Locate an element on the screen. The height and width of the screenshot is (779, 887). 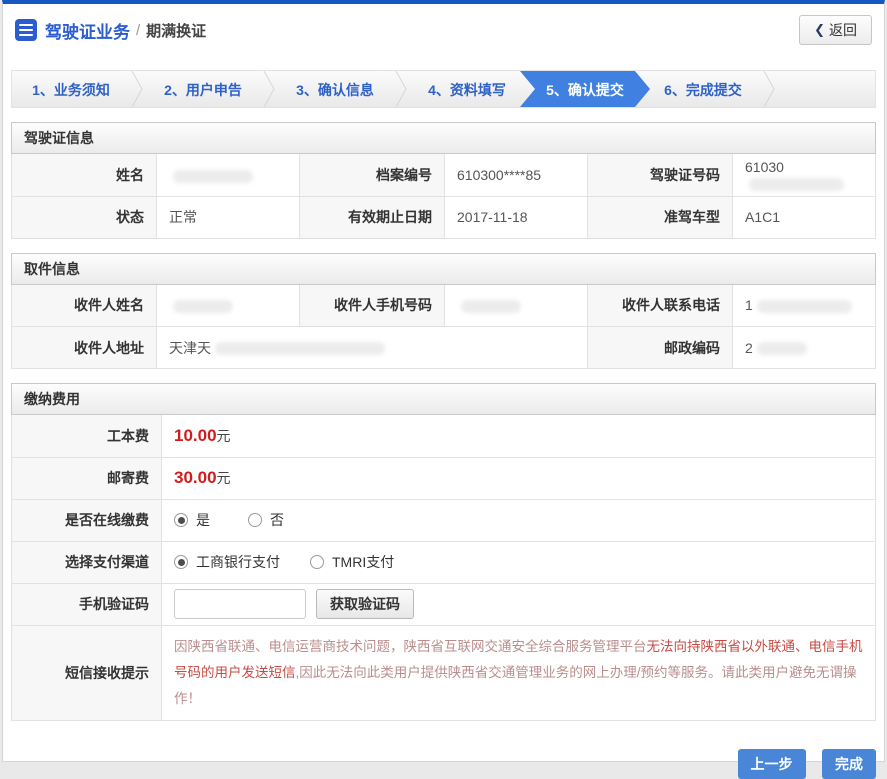
field-value-name is located at coordinates (228, 175).